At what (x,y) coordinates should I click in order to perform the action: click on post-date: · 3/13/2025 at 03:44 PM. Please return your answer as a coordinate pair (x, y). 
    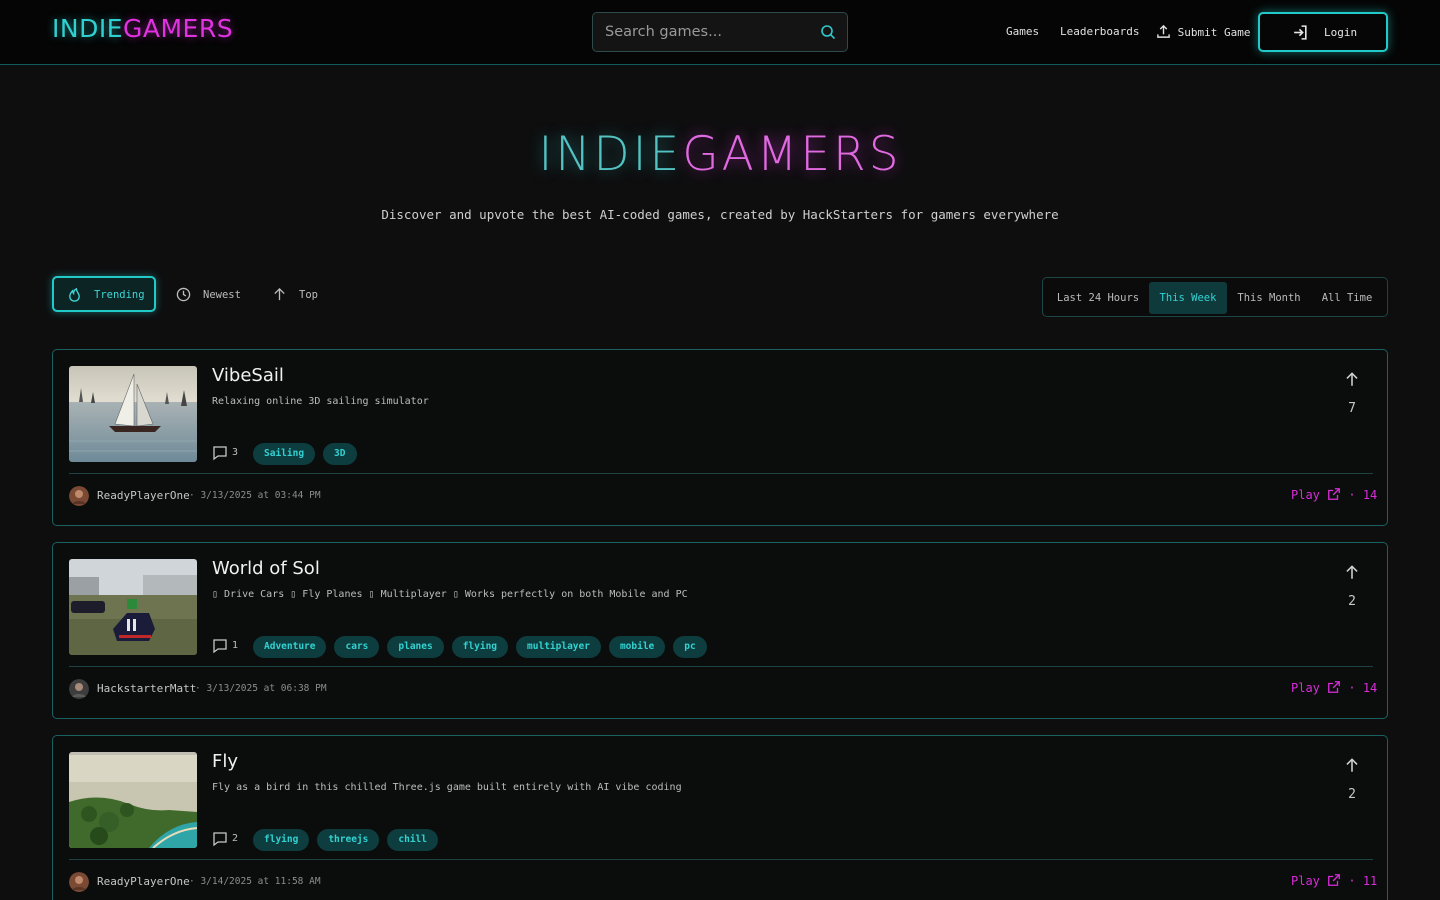
    Looking at the image, I should click on (255, 495).